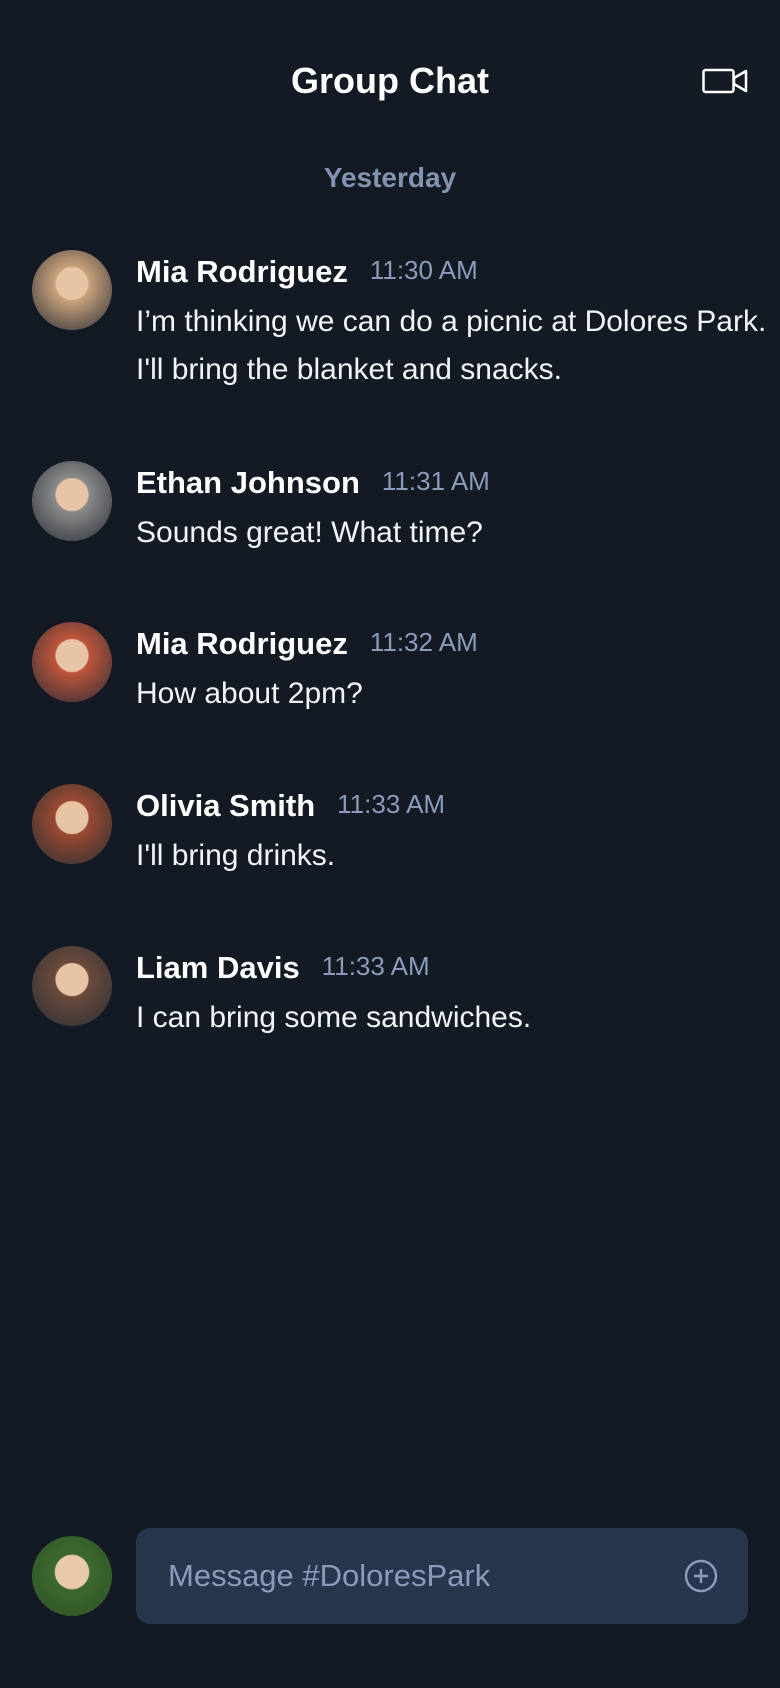 The width and height of the screenshot is (780, 1688). What do you see at coordinates (408, 1576) in the screenshot?
I see `message-input` at bounding box center [408, 1576].